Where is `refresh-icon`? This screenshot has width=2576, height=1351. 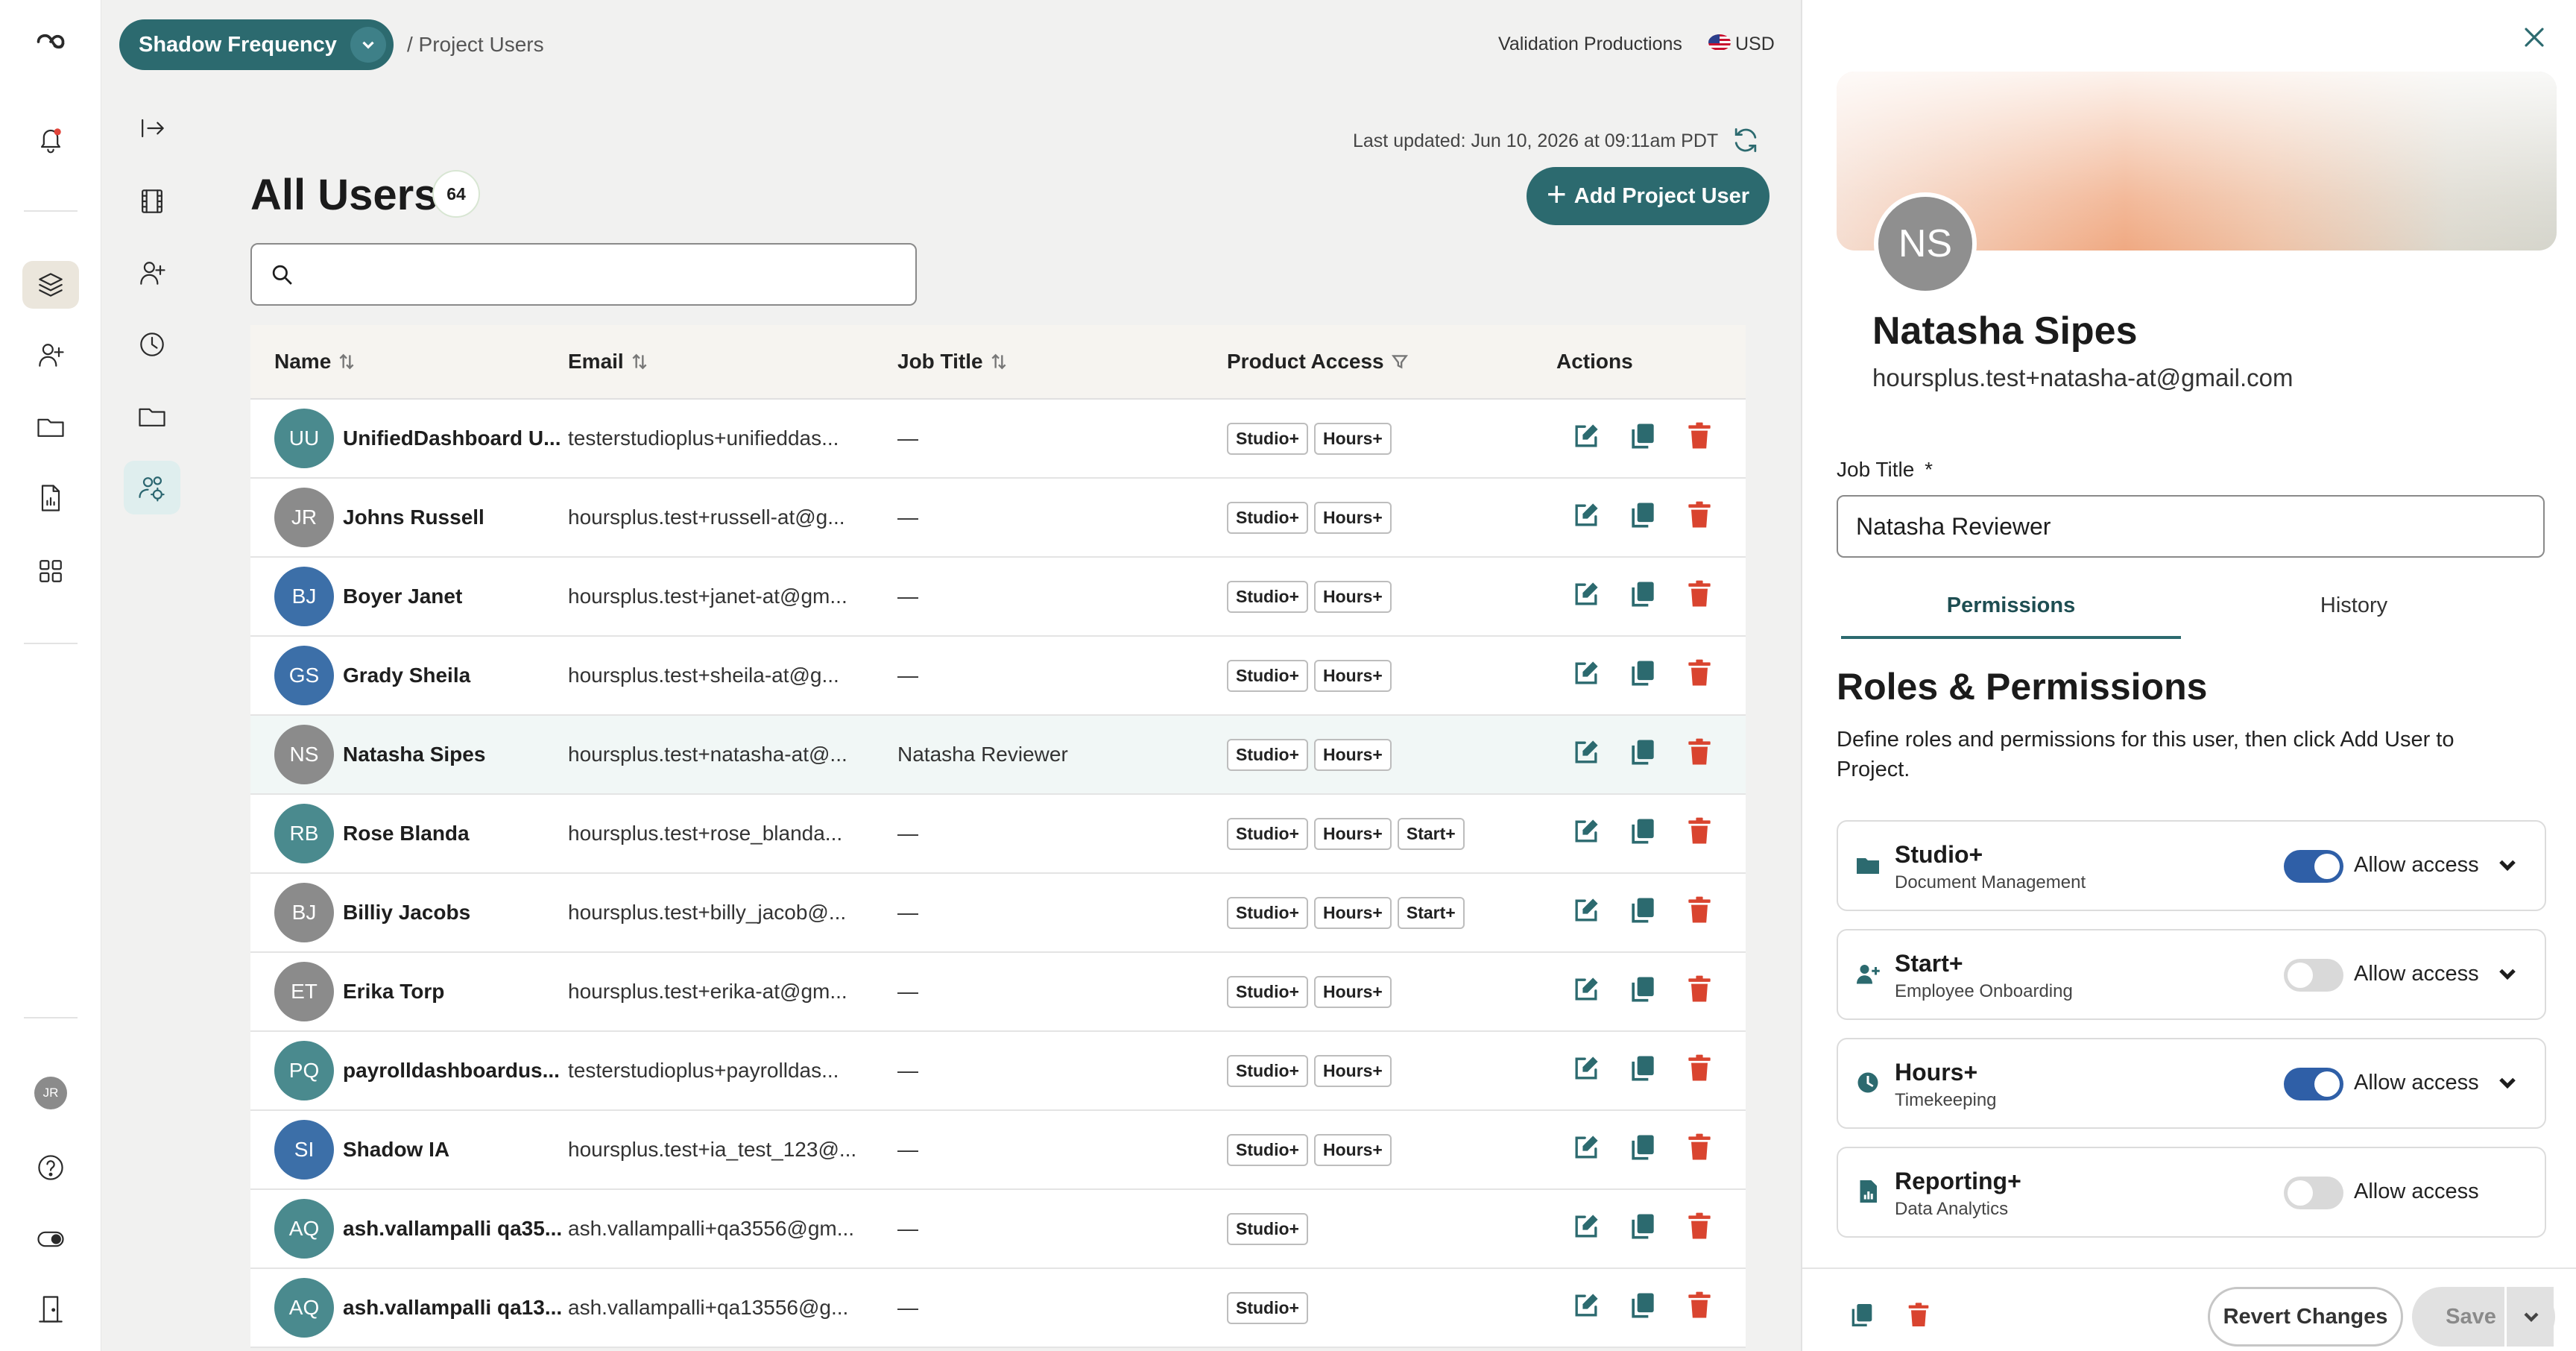 refresh-icon is located at coordinates (1745, 140).